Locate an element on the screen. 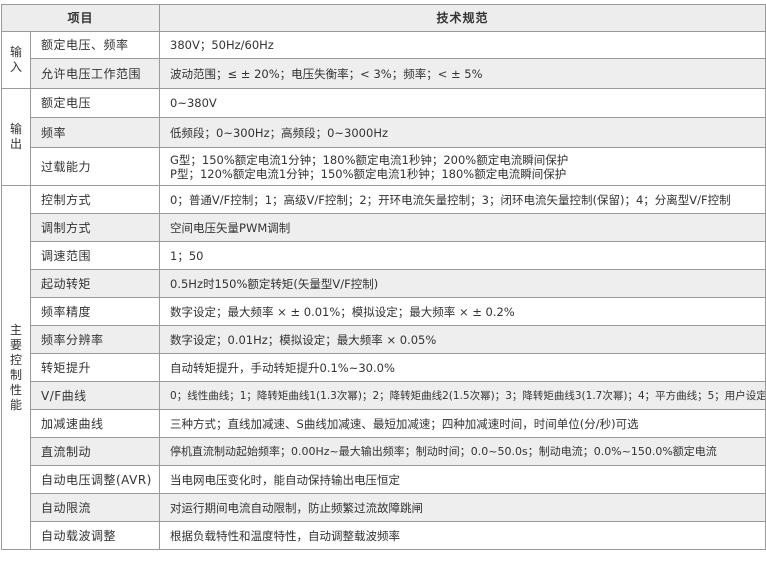 The width and height of the screenshot is (766, 564). table-row: 自动载波调整 根据负载特性和温度特性，自动调整载波频率 is located at coordinates (384, 535).